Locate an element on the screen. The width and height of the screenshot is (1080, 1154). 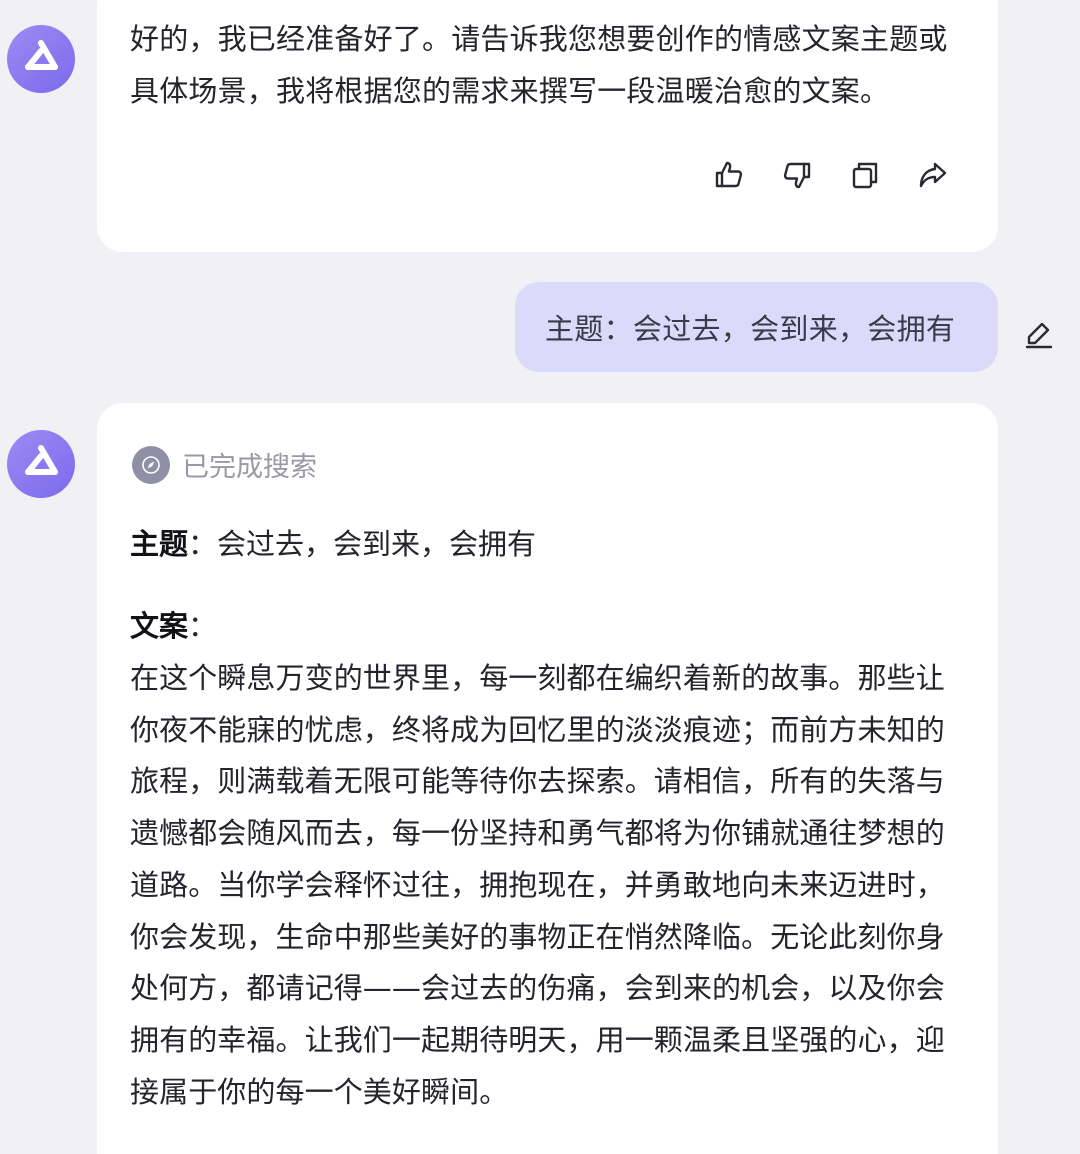
search-status-label: 已完成搜索 is located at coordinates (249, 467).